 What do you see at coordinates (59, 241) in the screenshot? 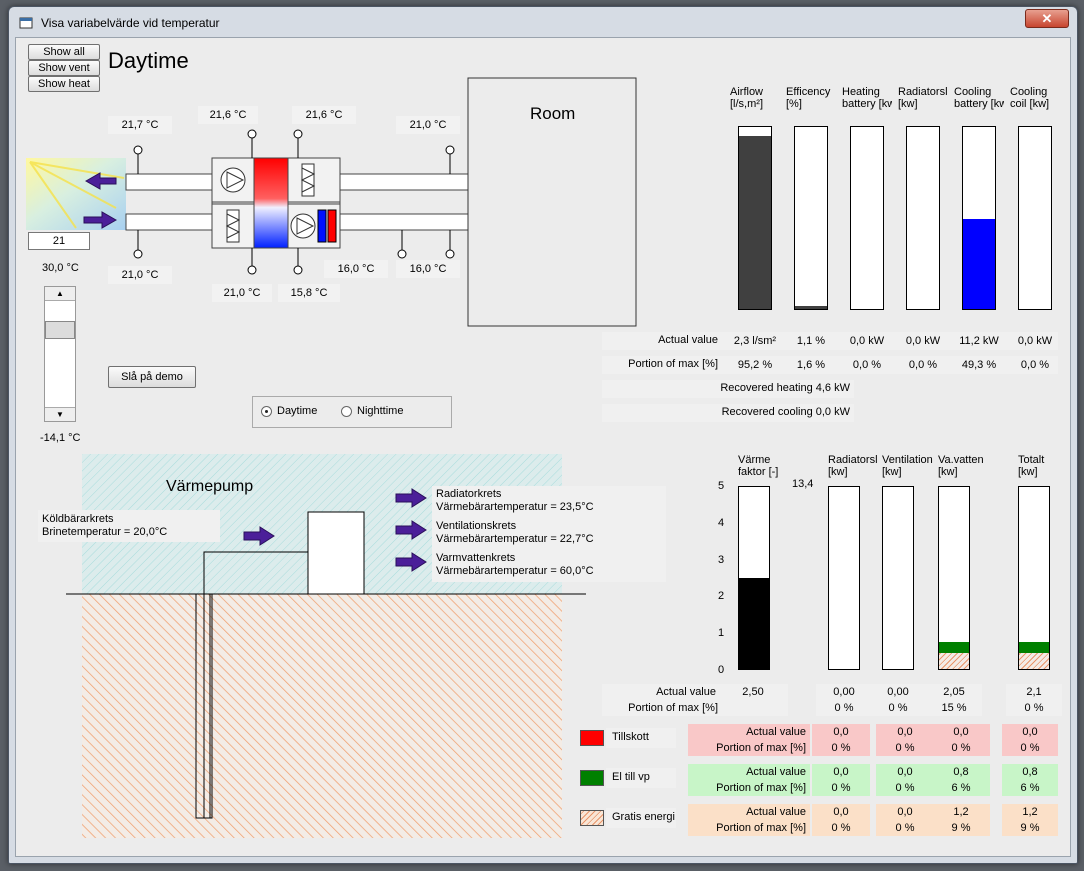
I see `outdoor-temp-input` at bounding box center [59, 241].